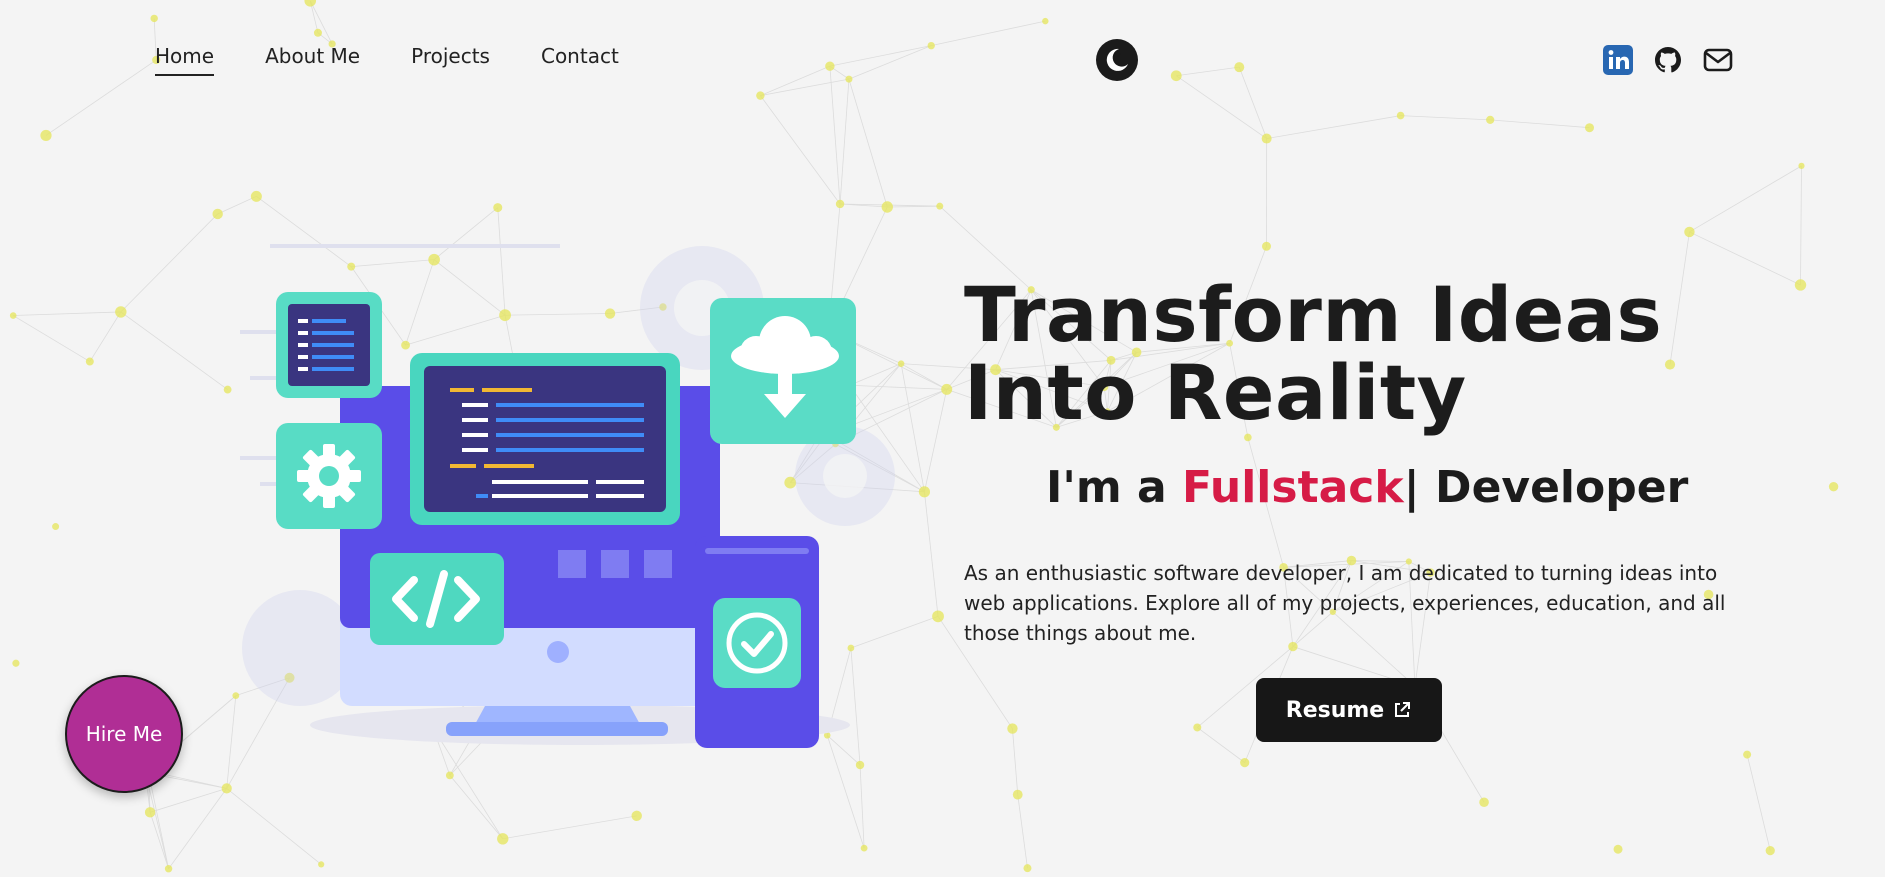 This screenshot has width=1885, height=877. Describe the element at coordinates (312, 60) in the screenshot. I see `nav-link-about: About Me` at that location.